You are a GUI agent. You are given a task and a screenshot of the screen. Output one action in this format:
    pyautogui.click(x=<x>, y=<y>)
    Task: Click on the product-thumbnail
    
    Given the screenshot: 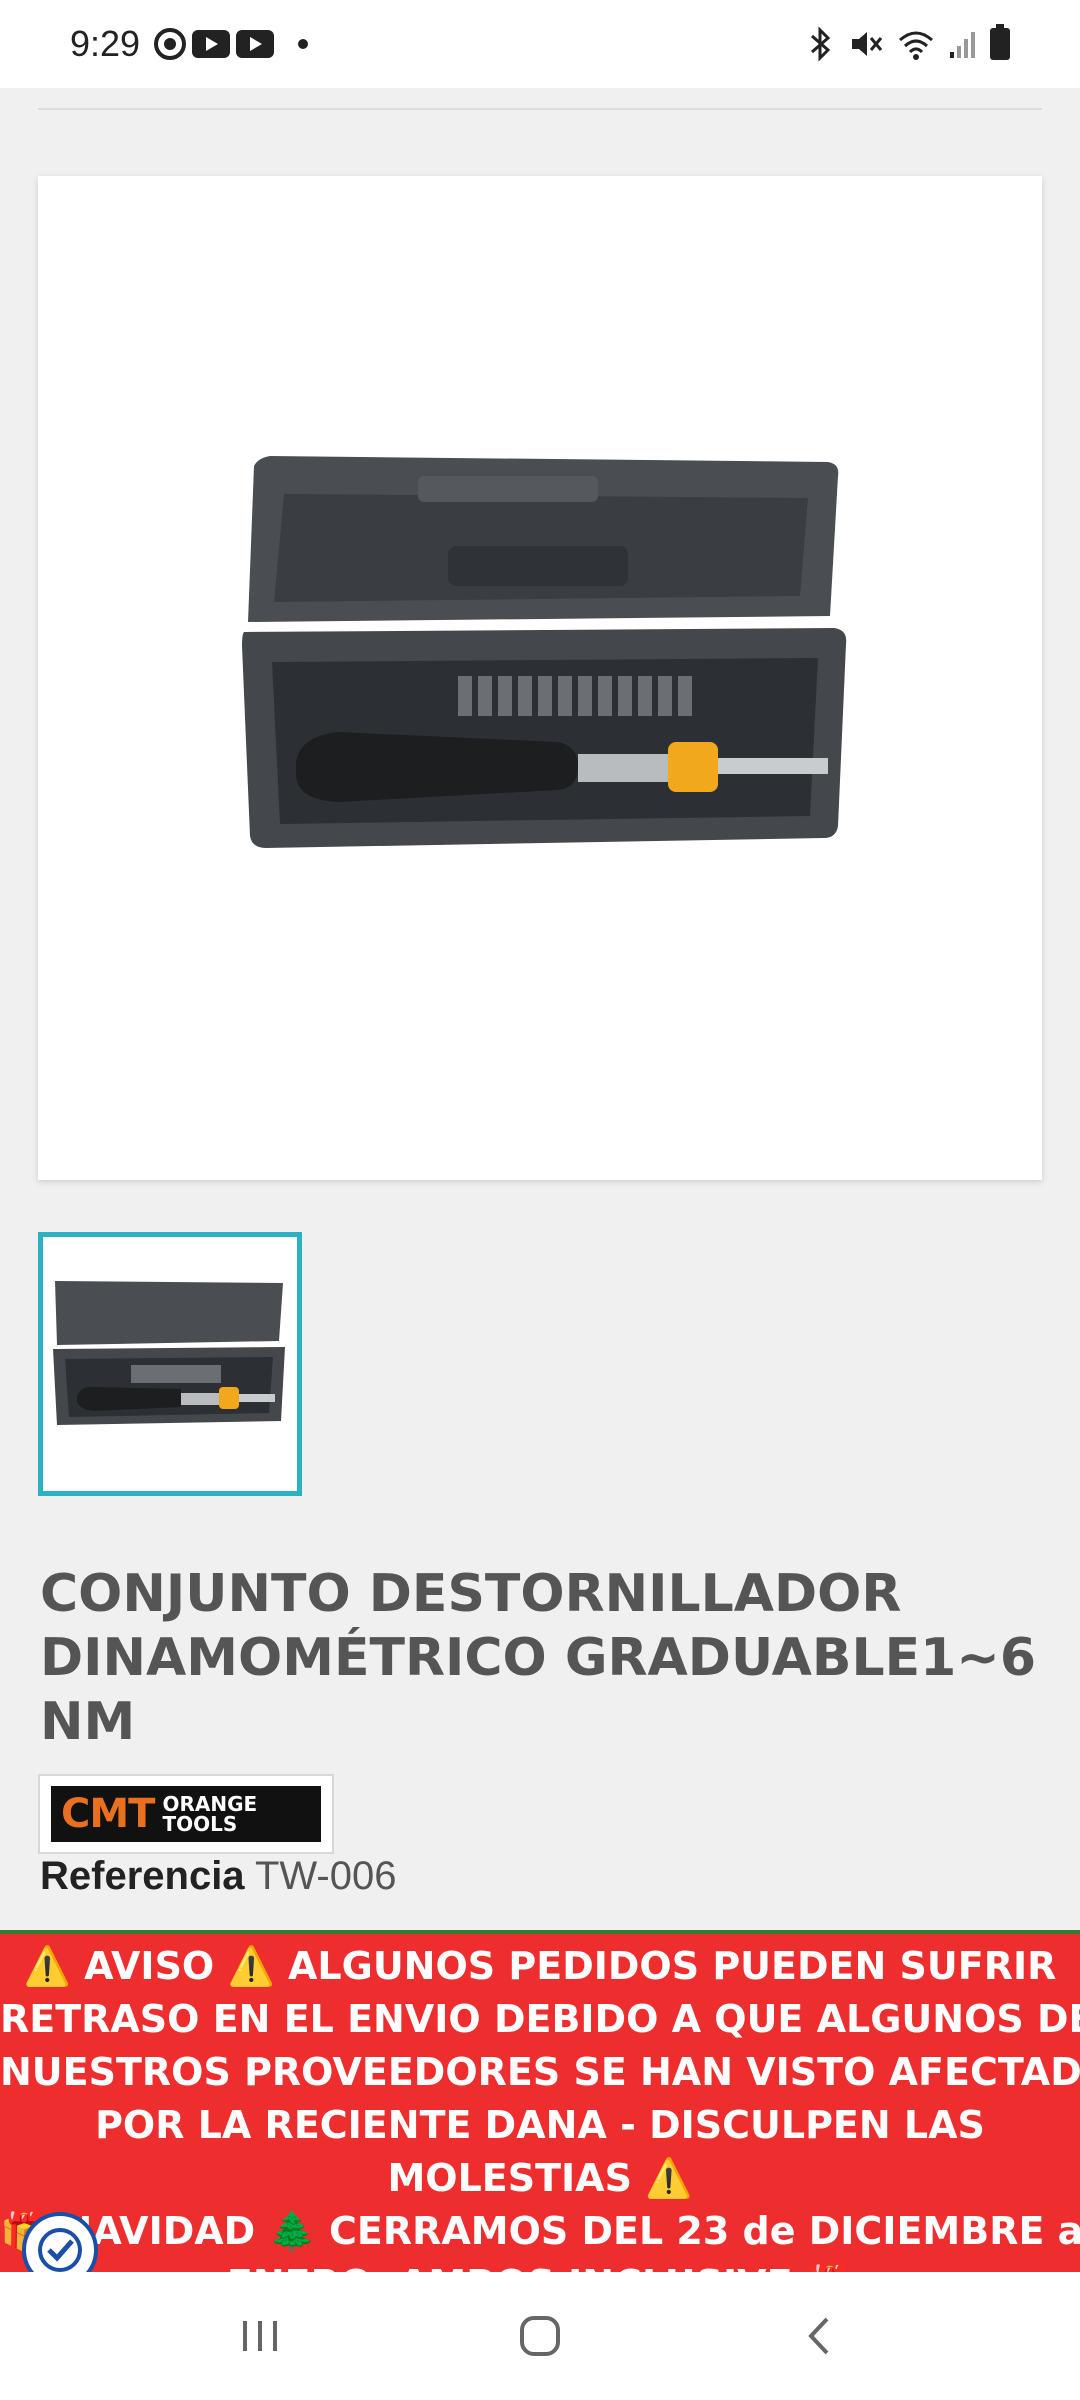 What is the action you would take?
    pyautogui.click(x=170, y=1364)
    